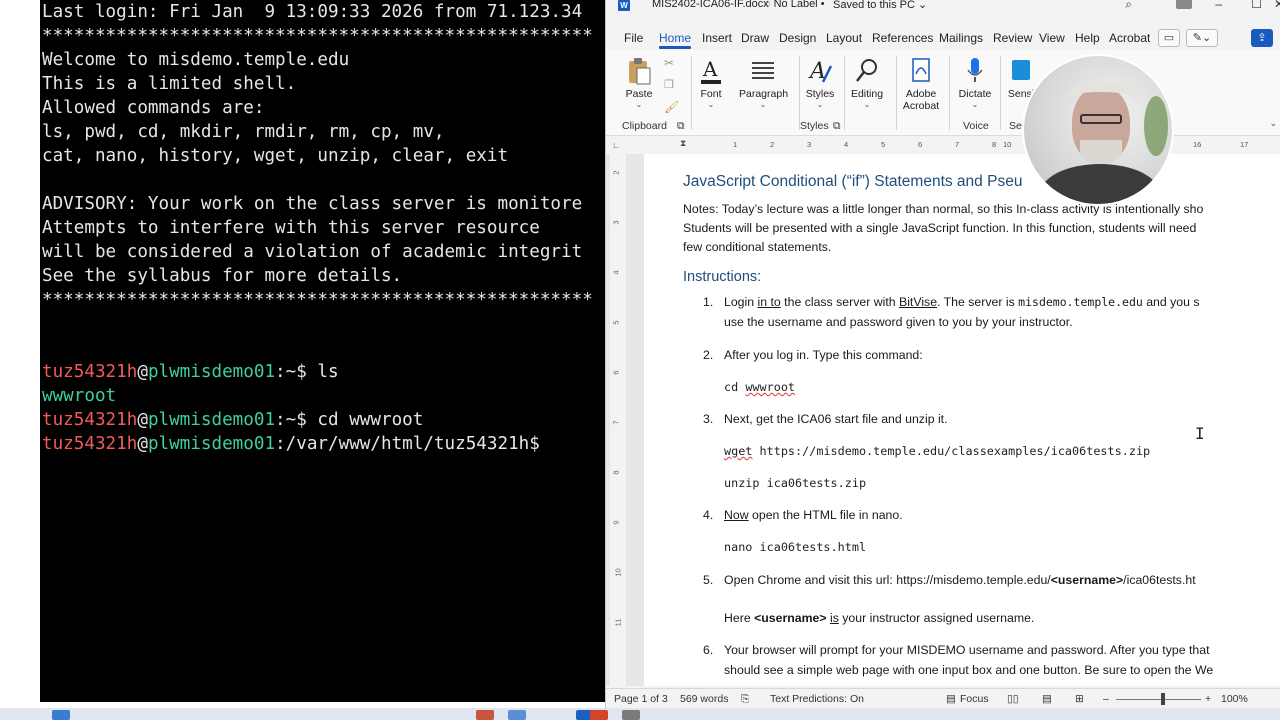  I want to click on font-icon: A, so click(711, 70).